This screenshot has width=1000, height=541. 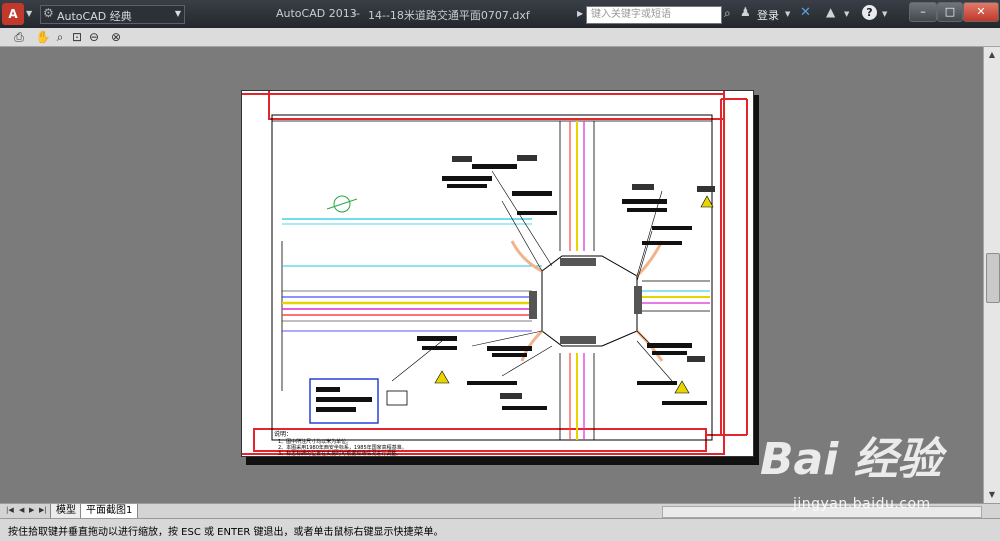 What do you see at coordinates (94, 37) in the screenshot?
I see `zoom-previous-icon: ⊖` at bounding box center [94, 37].